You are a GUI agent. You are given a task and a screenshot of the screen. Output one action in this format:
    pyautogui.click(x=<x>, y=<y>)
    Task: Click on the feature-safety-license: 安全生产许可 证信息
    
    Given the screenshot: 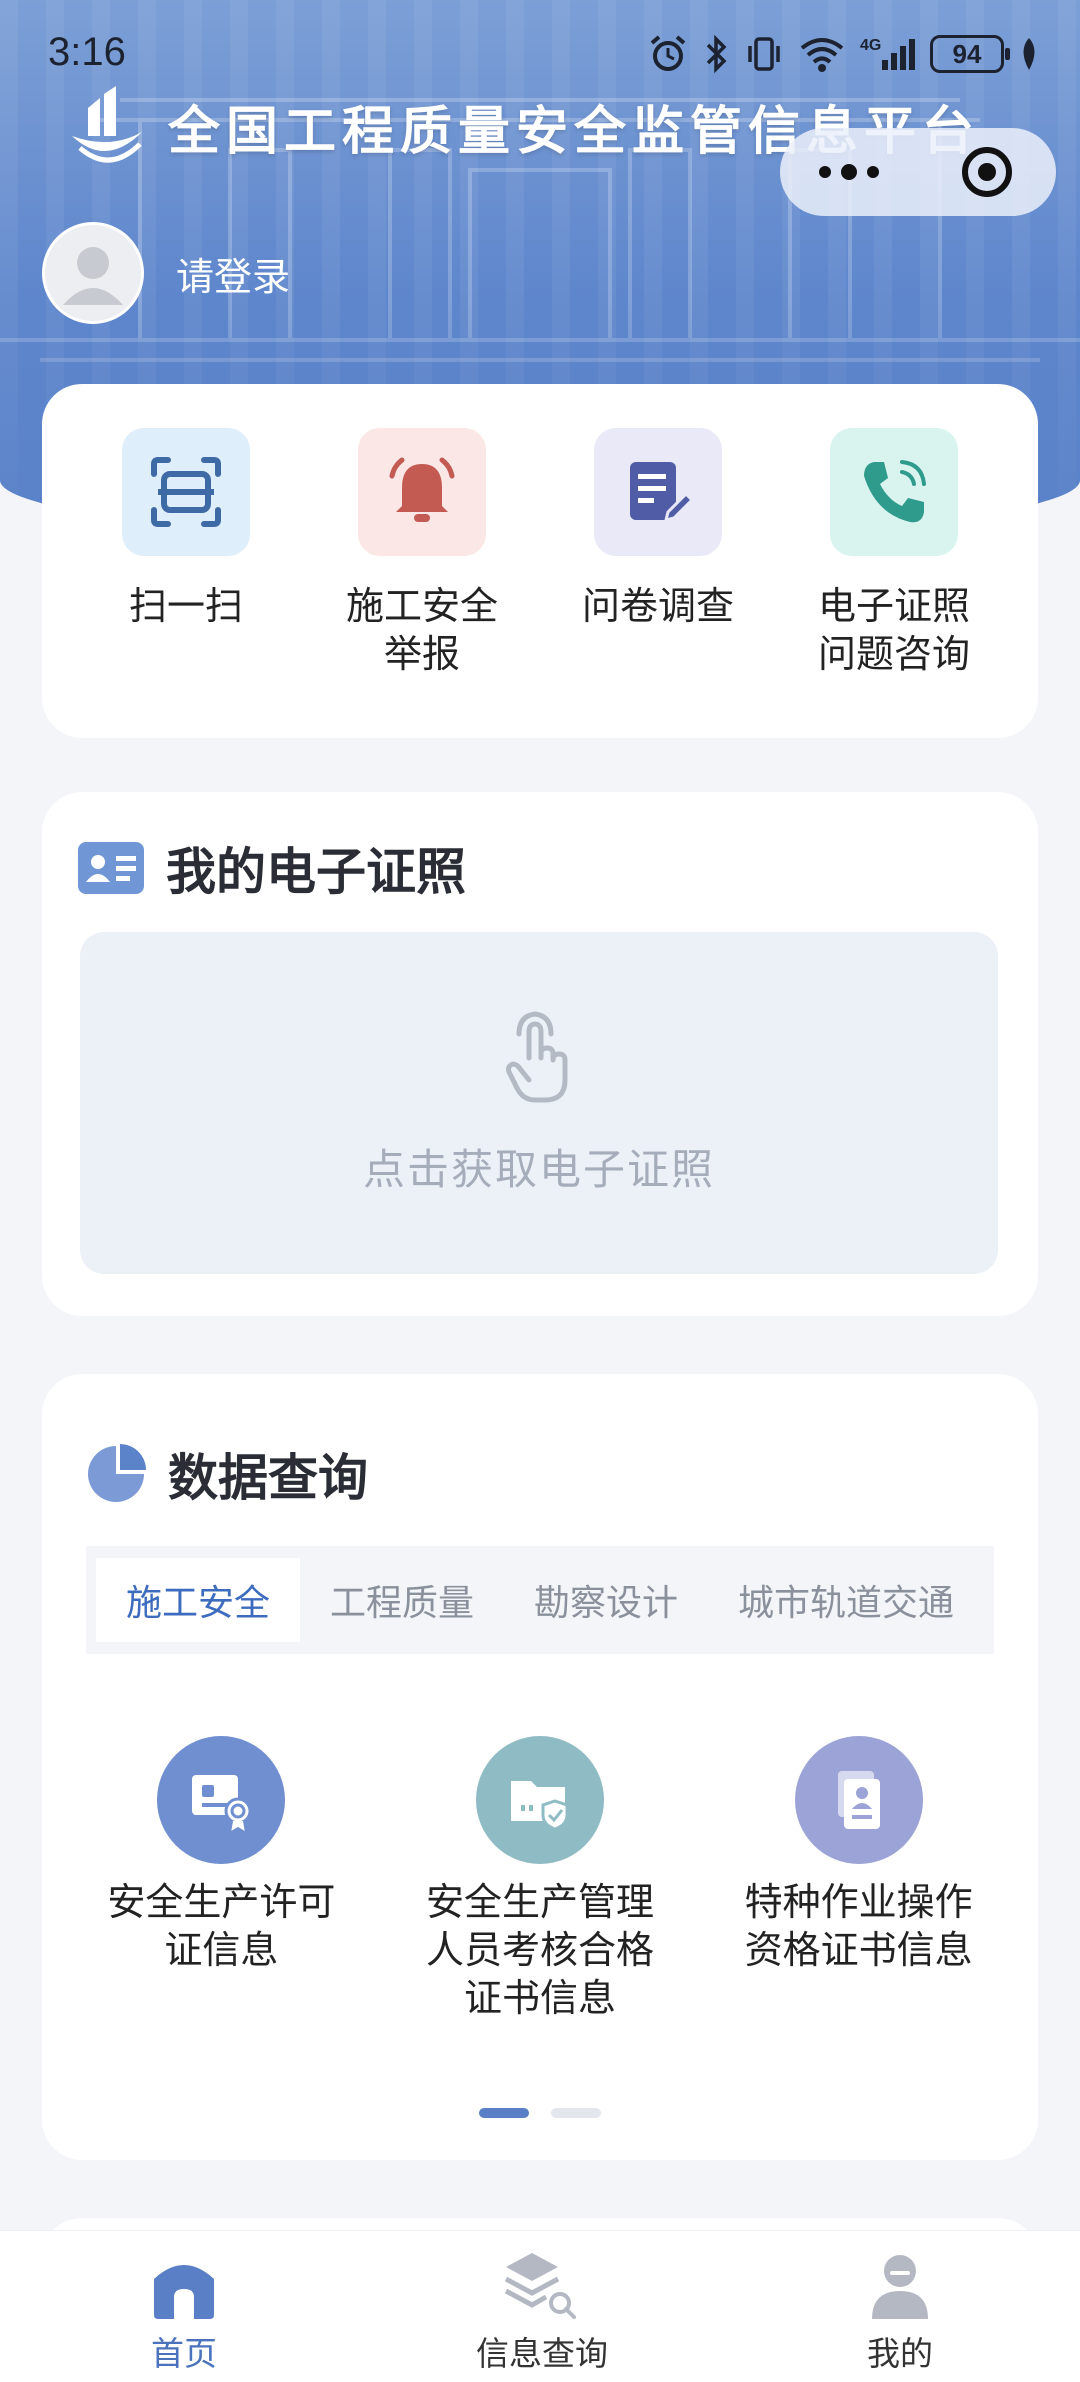 What is the action you would take?
    pyautogui.click(x=221, y=1879)
    